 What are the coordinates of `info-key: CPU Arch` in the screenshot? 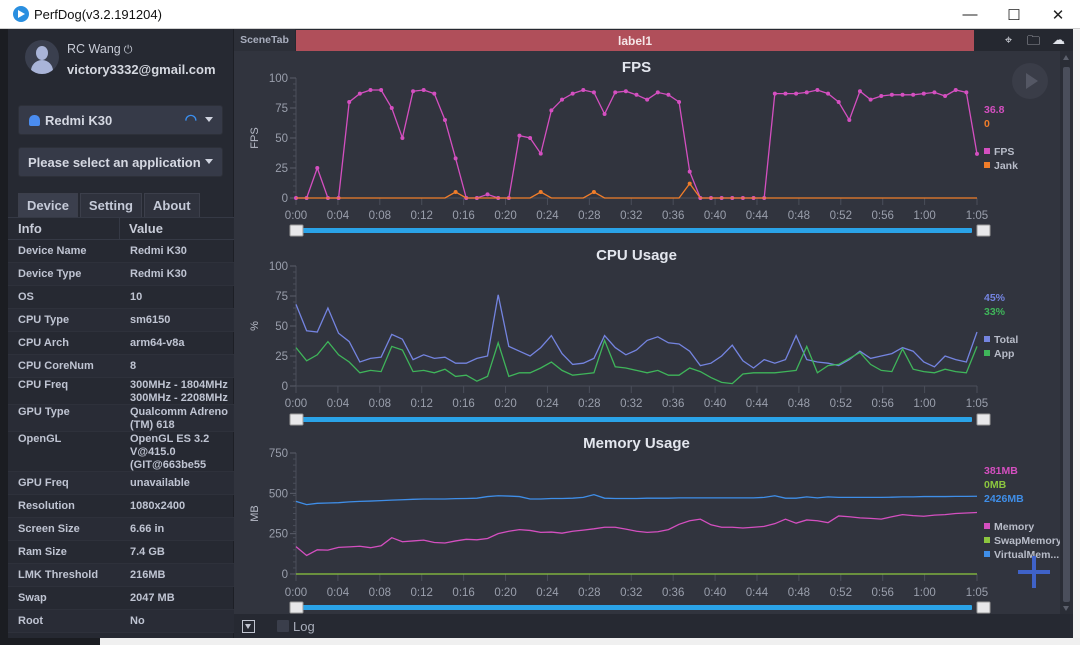 It's located at (43, 343).